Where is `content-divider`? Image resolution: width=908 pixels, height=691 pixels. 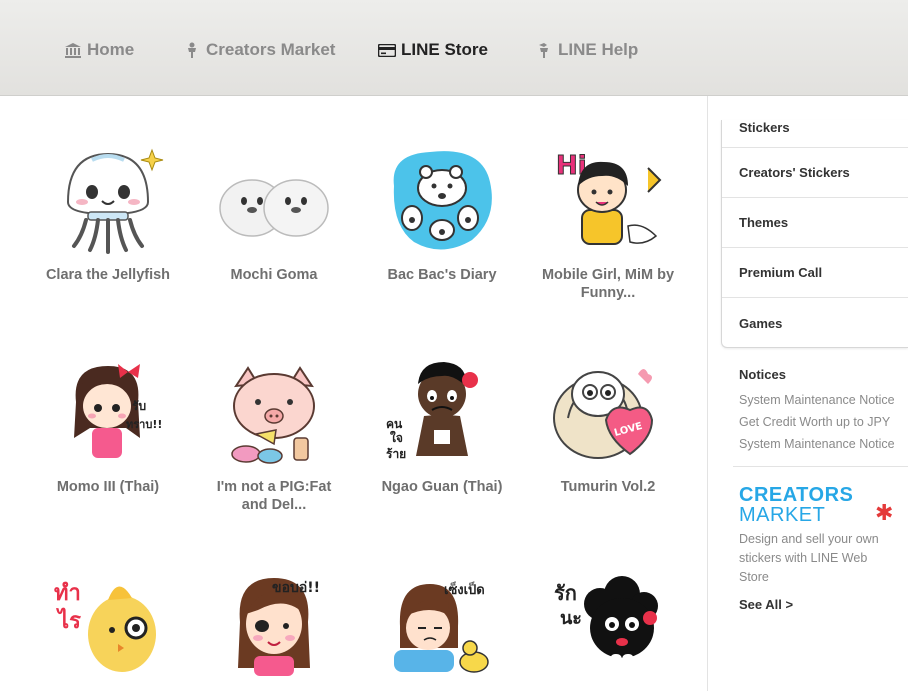
content-divider is located at coordinates (707, 393).